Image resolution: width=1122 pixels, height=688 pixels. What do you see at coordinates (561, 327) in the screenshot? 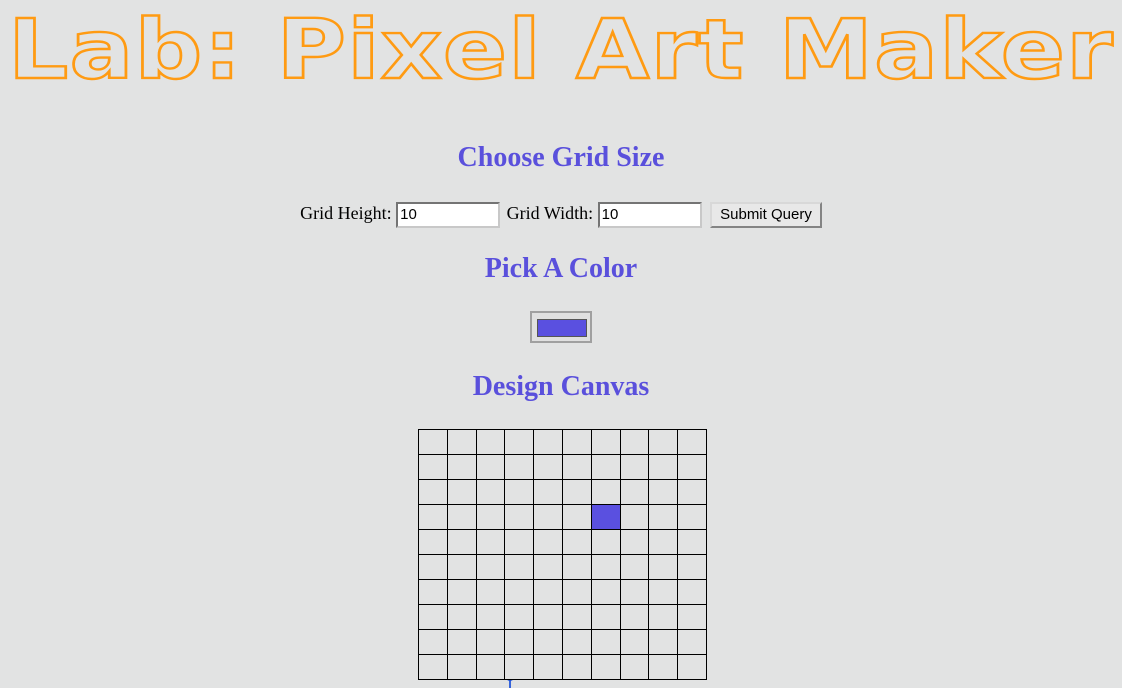
I see `color-picker` at bounding box center [561, 327].